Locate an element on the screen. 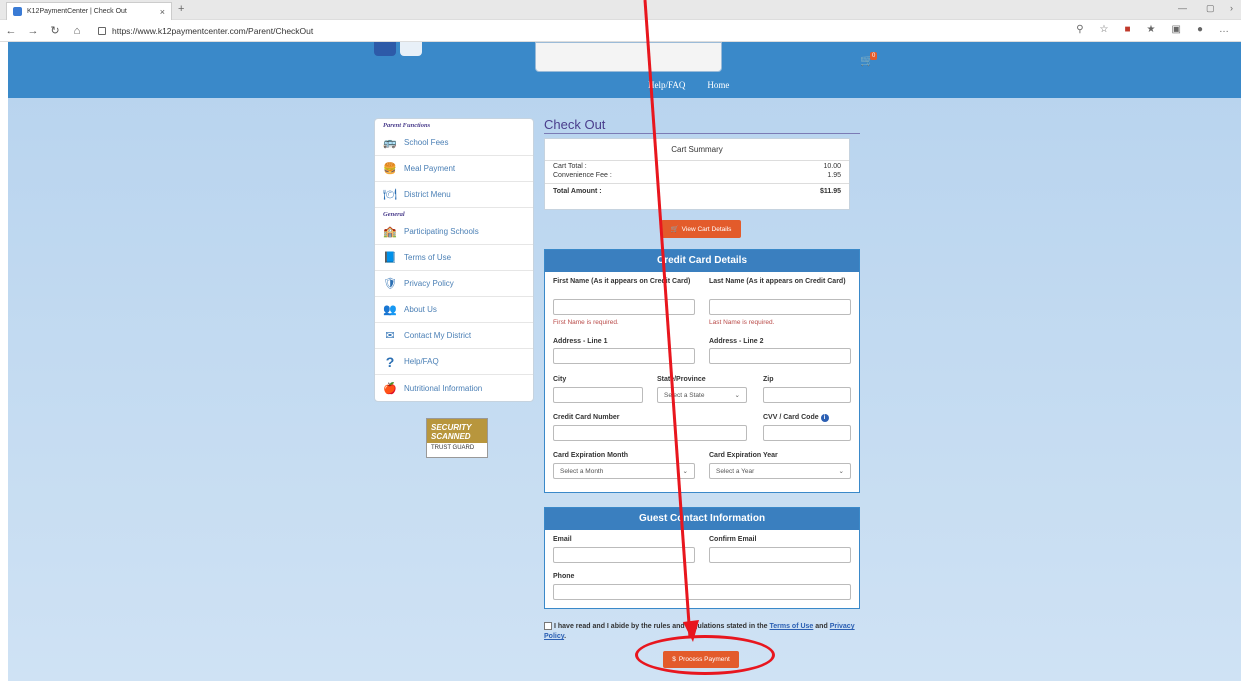 This screenshot has width=1241, height=681. home-icon: ⌂ is located at coordinates (77, 31).